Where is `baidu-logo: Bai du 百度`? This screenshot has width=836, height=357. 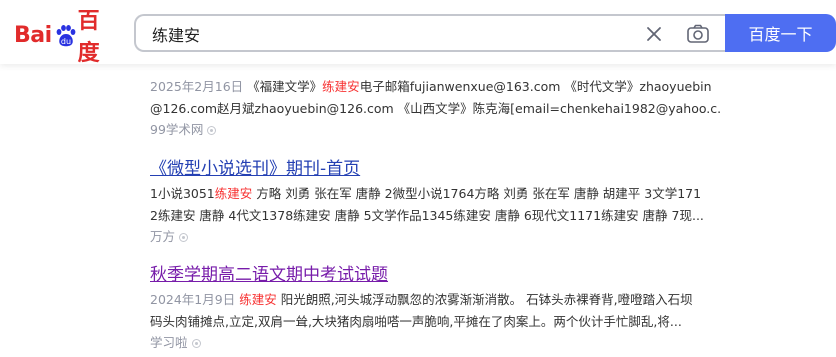
baidu-logo: Bai du 百度 is located at coordinates (67, 37).